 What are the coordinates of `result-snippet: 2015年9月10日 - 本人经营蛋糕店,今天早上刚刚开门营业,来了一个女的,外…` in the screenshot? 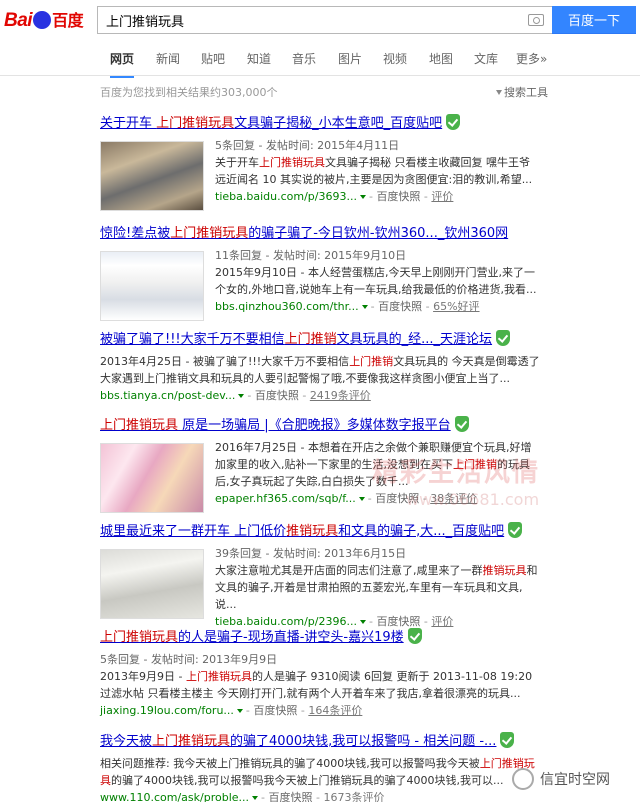 It's located at (376, 281).